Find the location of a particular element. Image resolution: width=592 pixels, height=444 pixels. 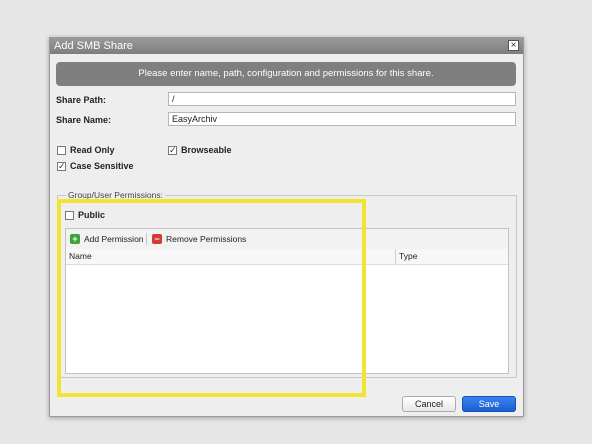

share-name-label: Share Name: is located at coordinates (84, 120).